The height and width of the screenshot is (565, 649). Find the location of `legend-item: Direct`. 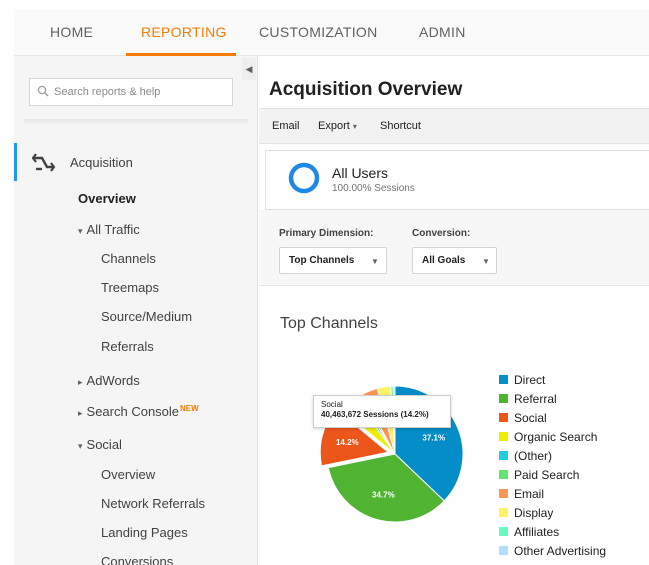

legend-item: Direct is located at coordinates (552, 382).